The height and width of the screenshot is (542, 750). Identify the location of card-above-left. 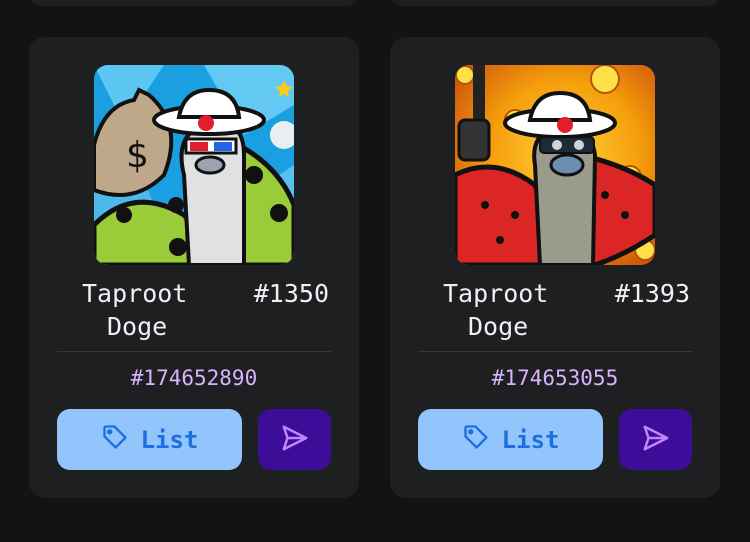
(194, 3).